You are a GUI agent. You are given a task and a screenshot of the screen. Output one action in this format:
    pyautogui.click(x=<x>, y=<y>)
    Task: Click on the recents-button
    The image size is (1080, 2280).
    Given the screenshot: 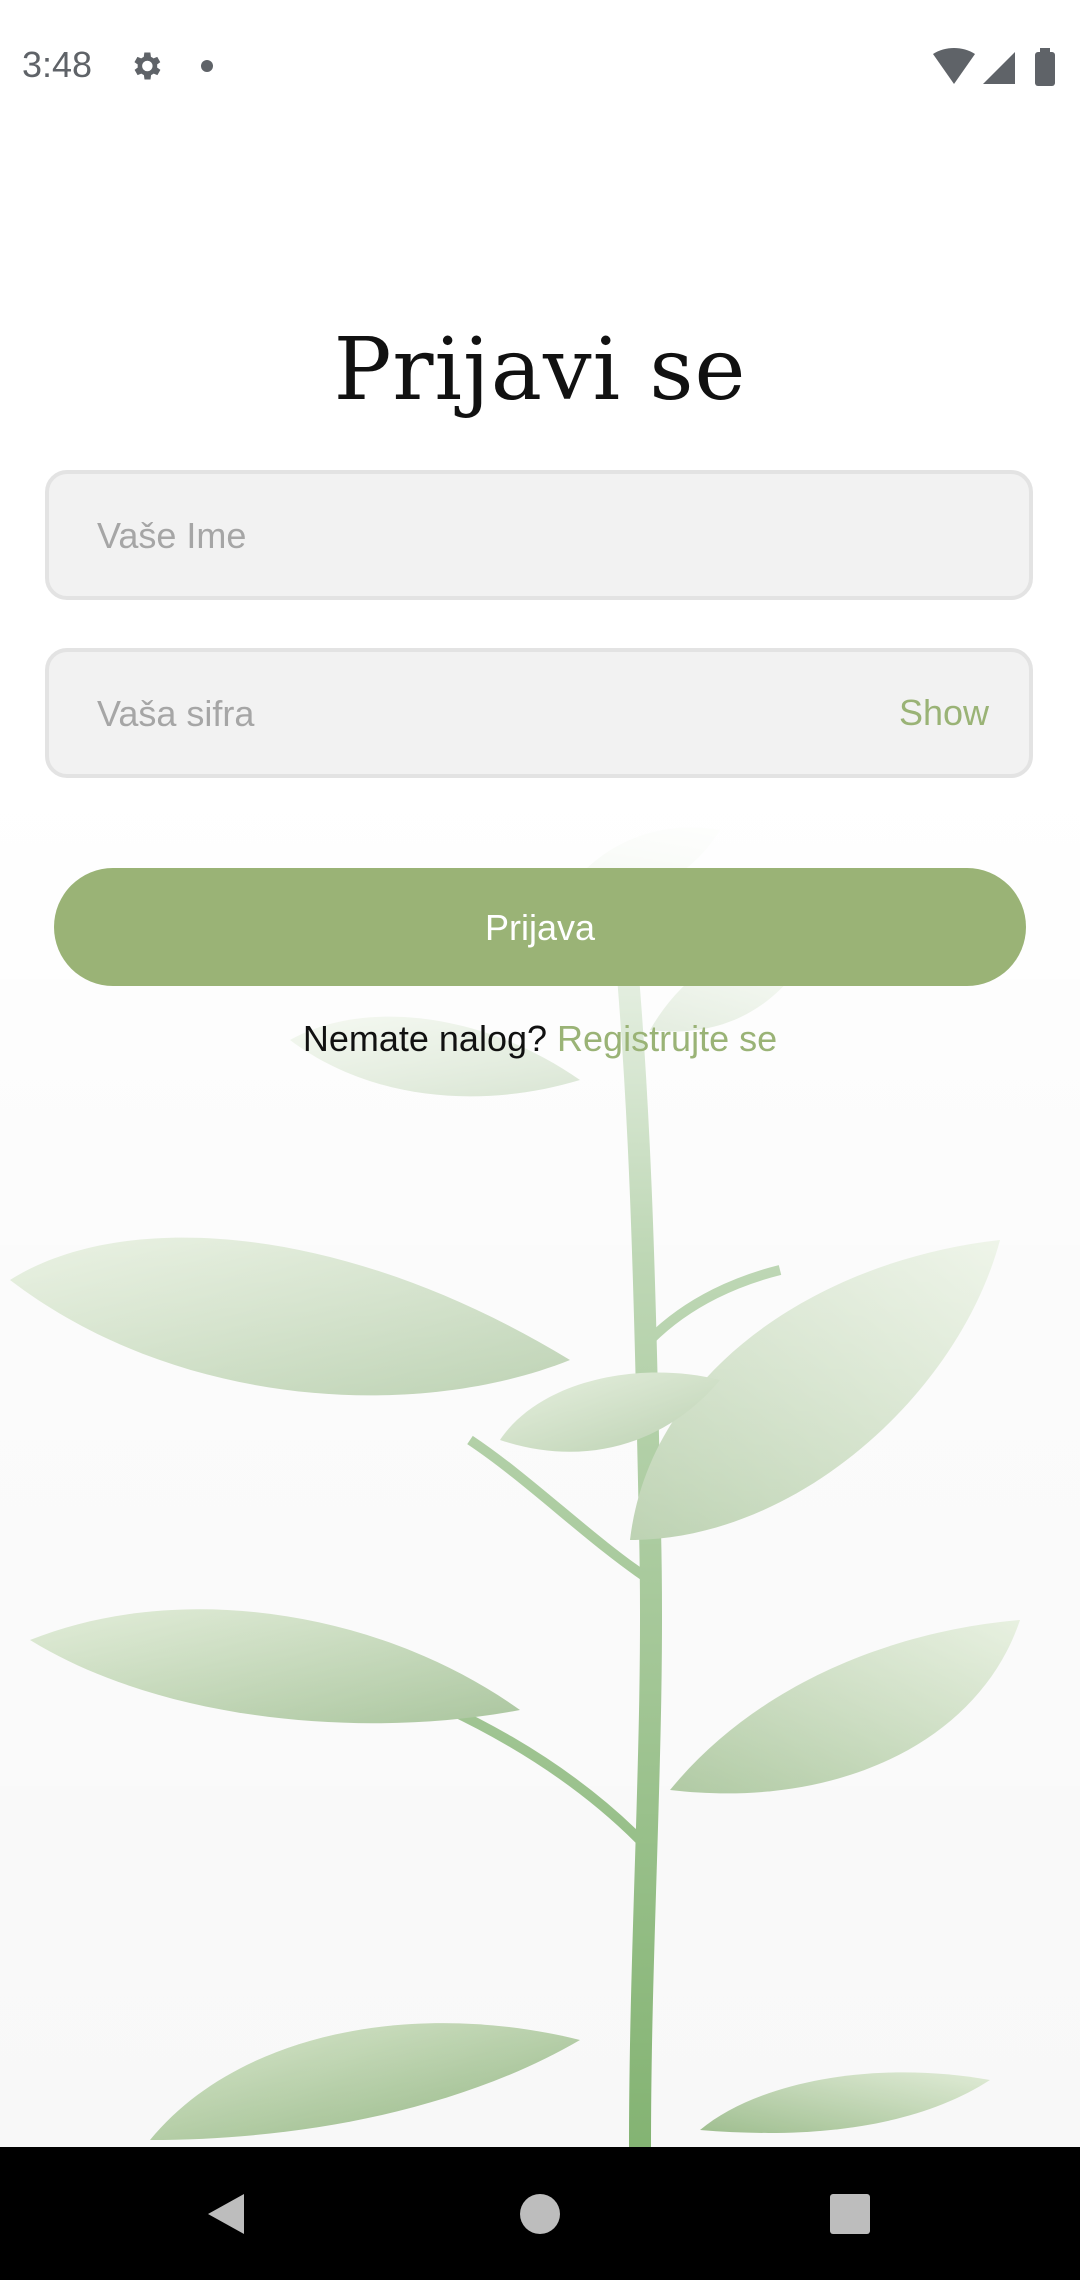 What is the action you would take?
    pyautogui.click(x=850, y=2213)
    